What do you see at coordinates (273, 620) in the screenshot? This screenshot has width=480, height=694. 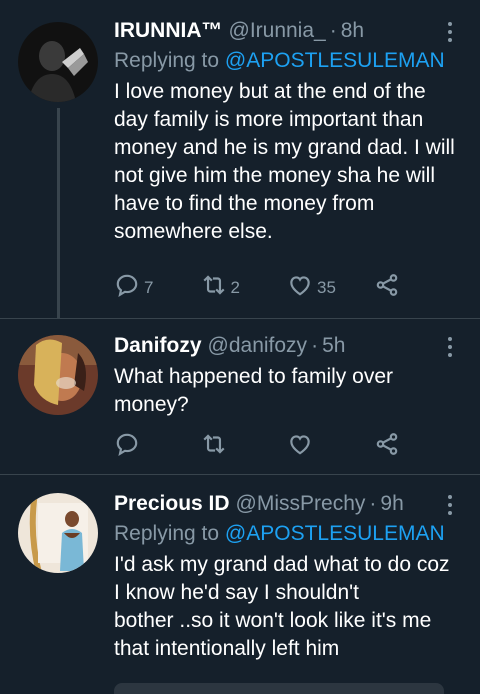 I see `tweet-text-line: bother ..so it won't look like it's me` at bounding box center [273, 620].